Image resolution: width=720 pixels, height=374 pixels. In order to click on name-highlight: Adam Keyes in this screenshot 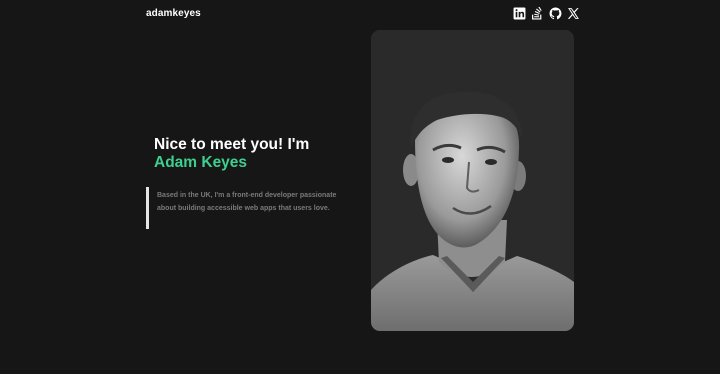, I will do `click(201, 162)`.